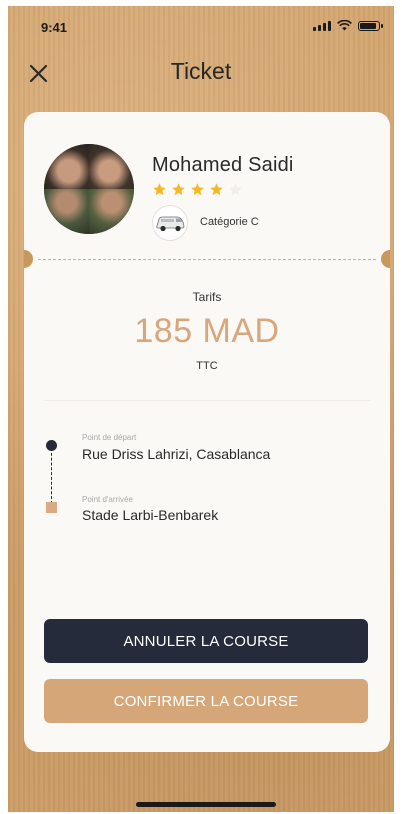 This screenshot has height=814, width=402. I want to click on ticket-notch-left, so click(28, 259).